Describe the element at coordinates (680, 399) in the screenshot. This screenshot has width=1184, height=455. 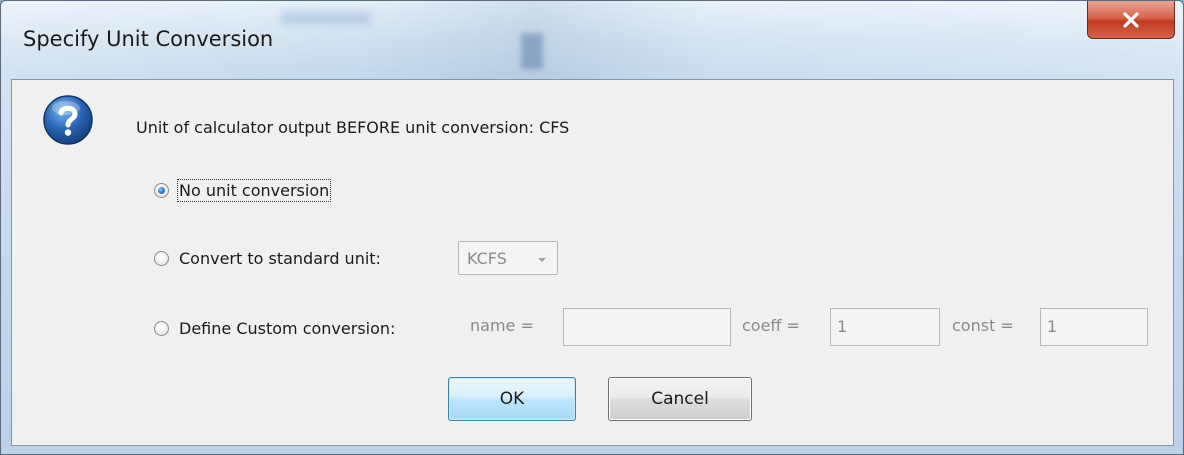
I see `cancel-button: Cancel` at that location.